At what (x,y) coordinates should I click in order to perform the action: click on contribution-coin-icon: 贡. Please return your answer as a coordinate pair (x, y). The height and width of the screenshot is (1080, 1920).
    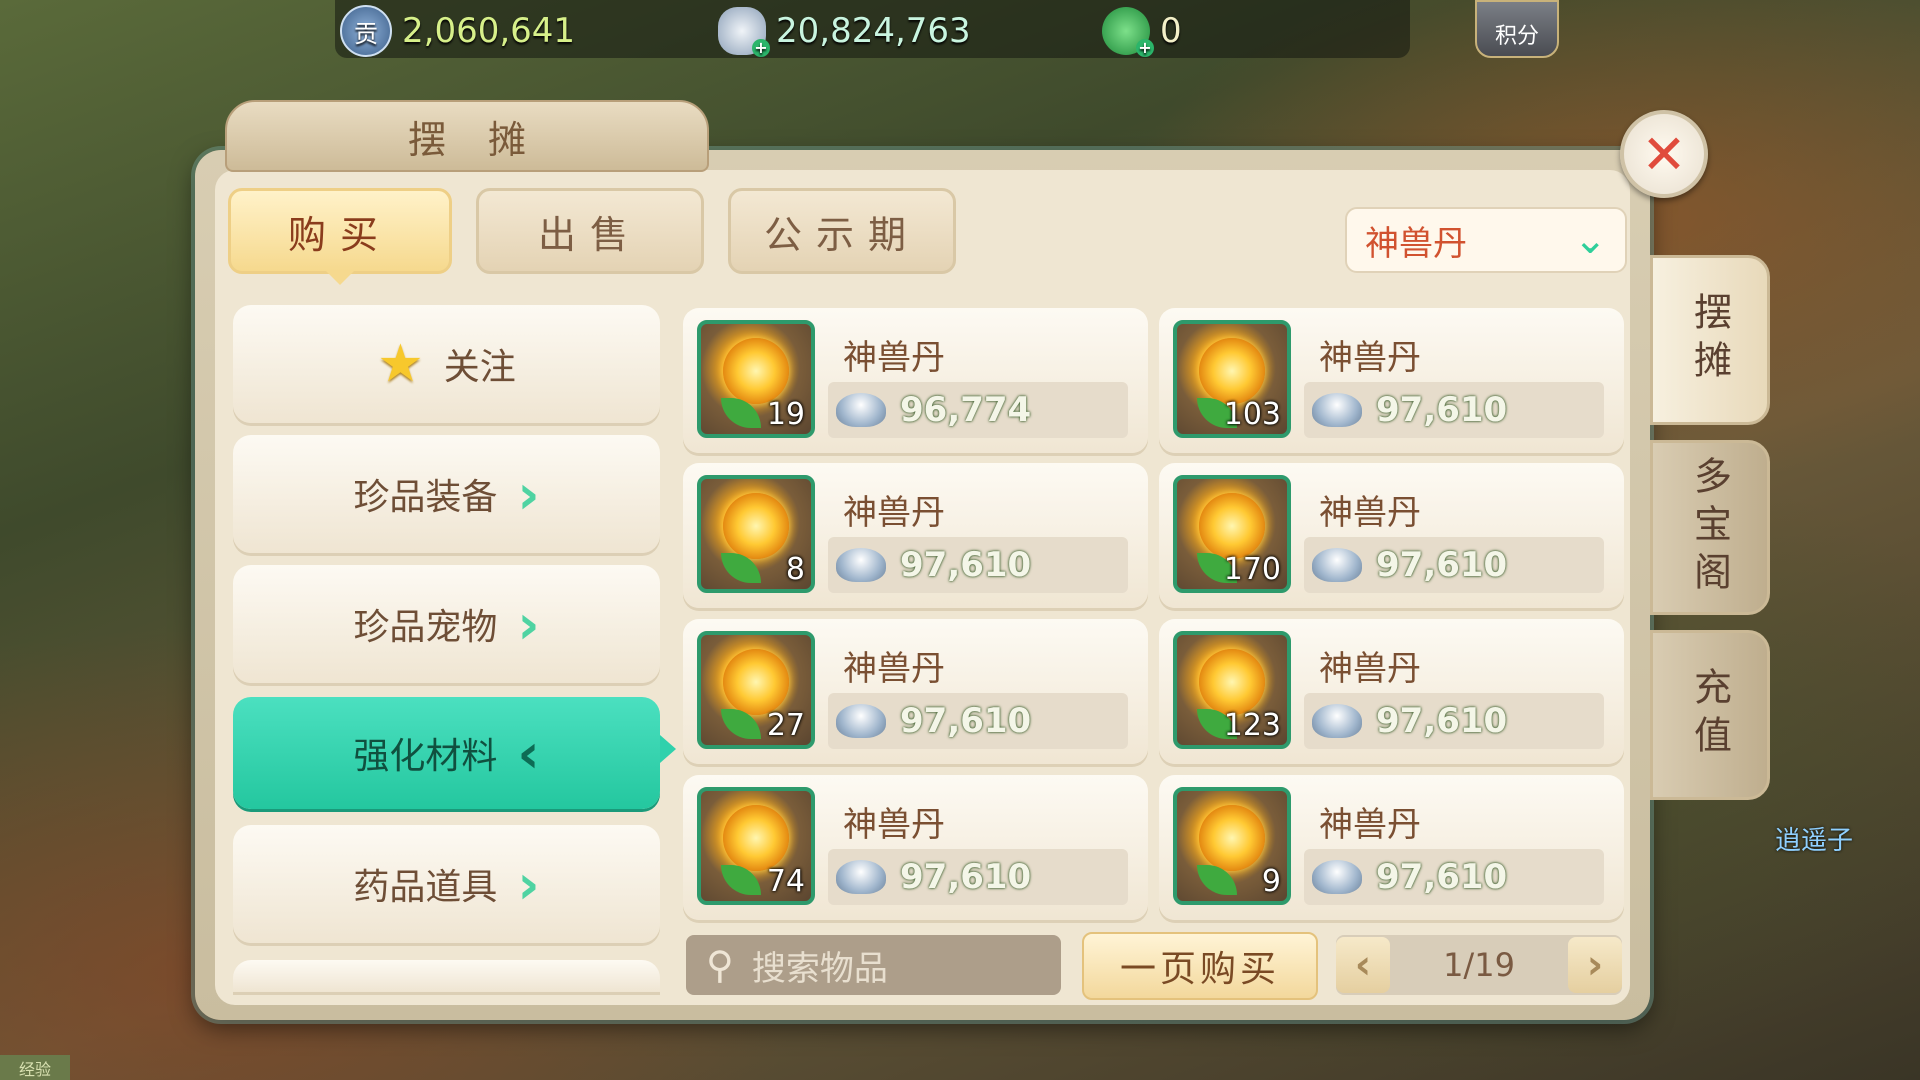
    Looking at the image, I should click on (366, 31).